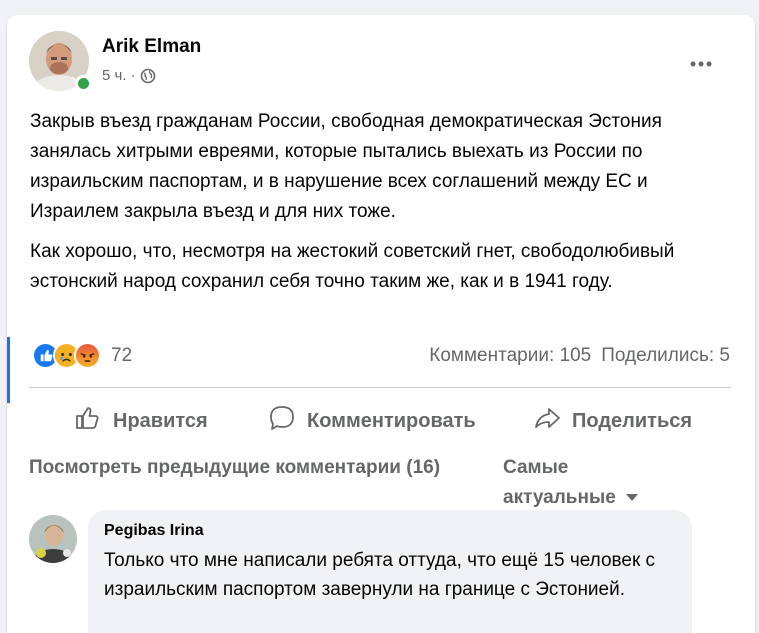  I want to click on comment-button: Комментировать, so click(371, 421).